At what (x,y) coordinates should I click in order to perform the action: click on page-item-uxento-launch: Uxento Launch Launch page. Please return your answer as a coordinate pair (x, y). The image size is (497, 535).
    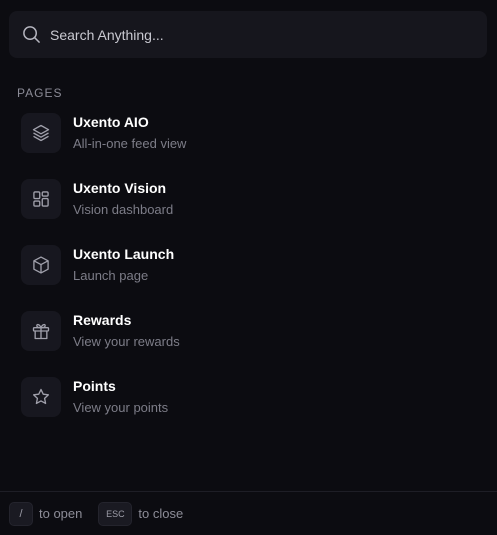
    Looking at the image, I should click on (251, 265).